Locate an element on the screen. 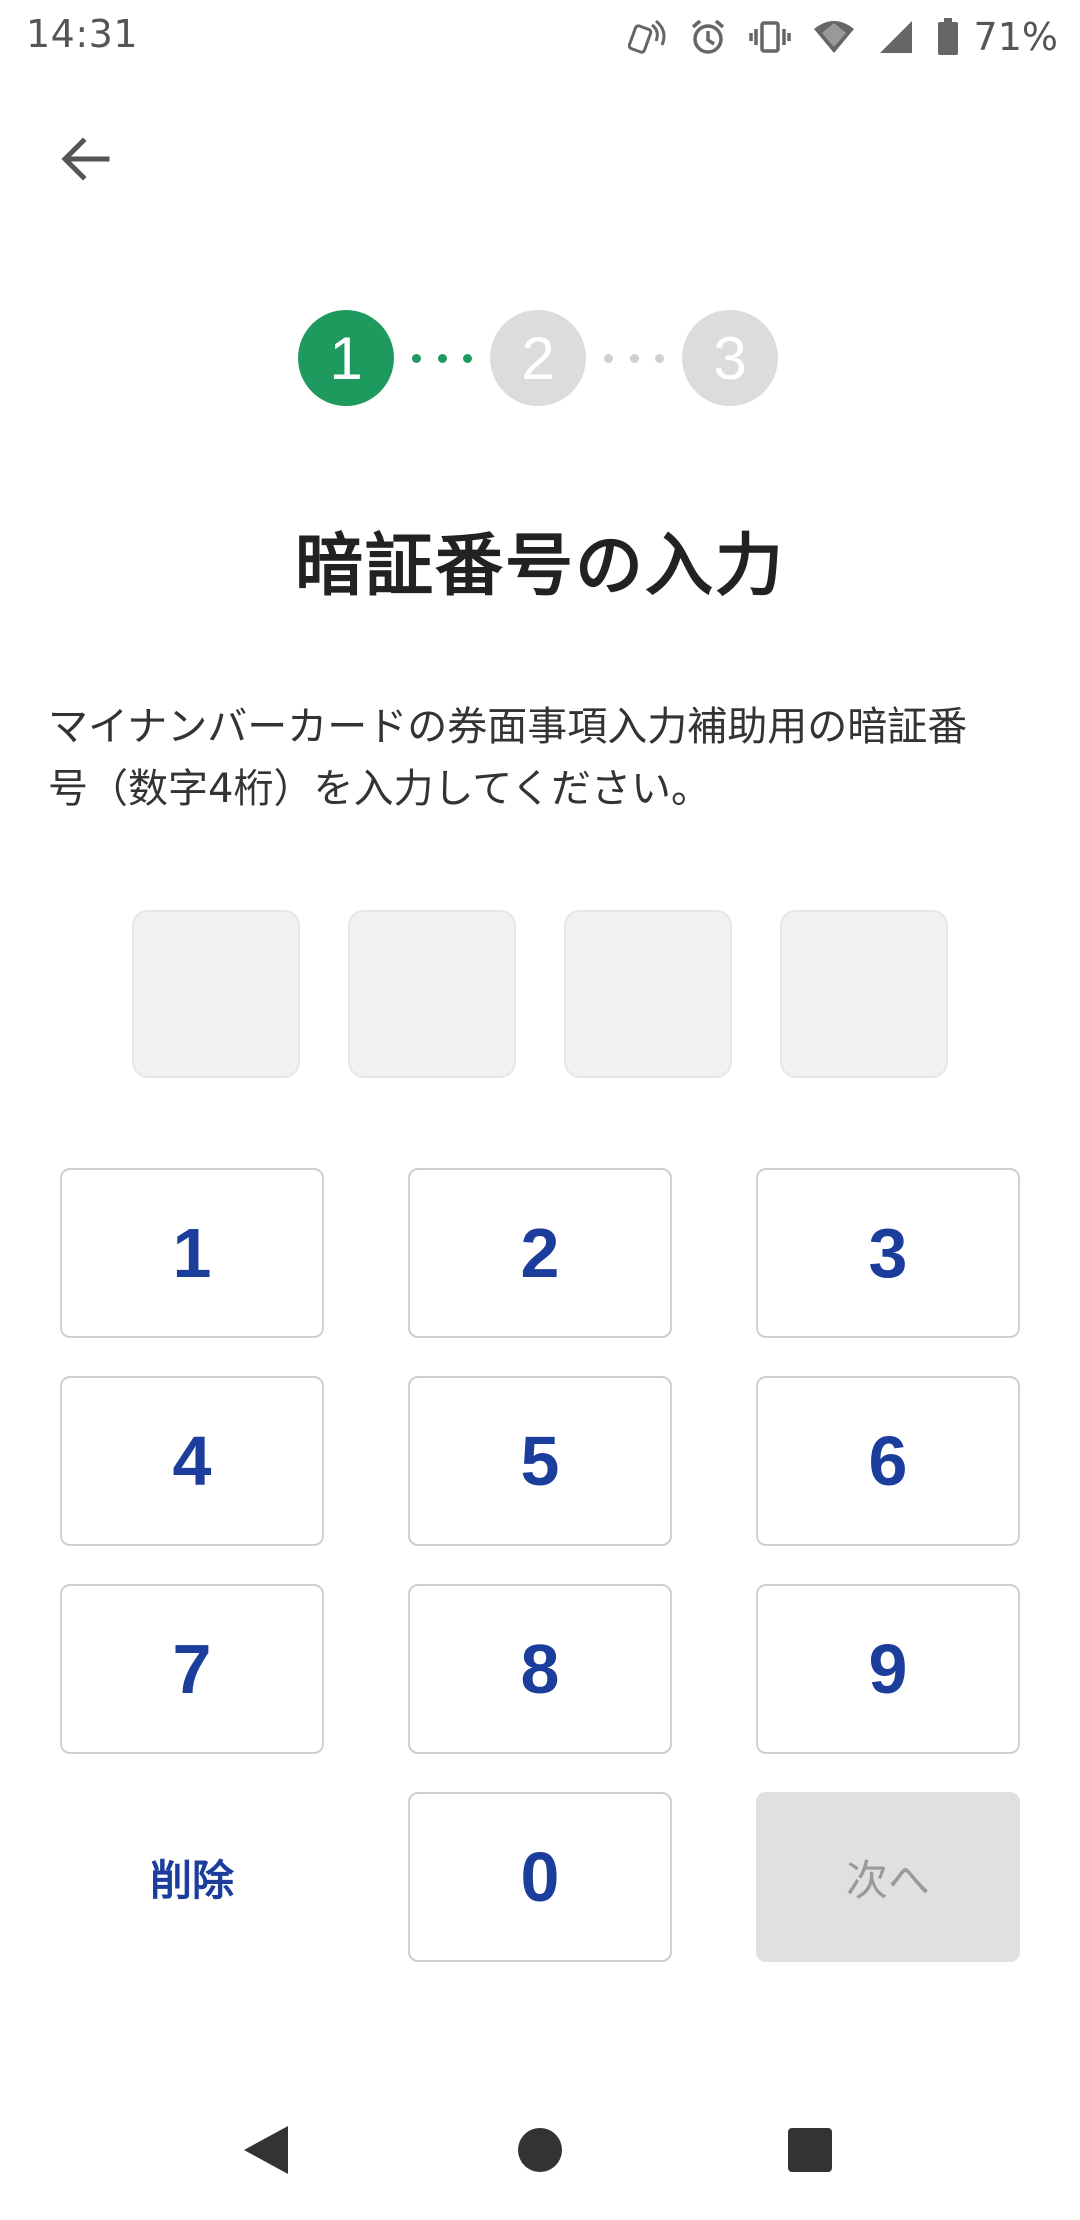 The width and height of the screenshot is (1080, 2220). page-title: 暗証番号の入力 is located at coordinates (539, 566).